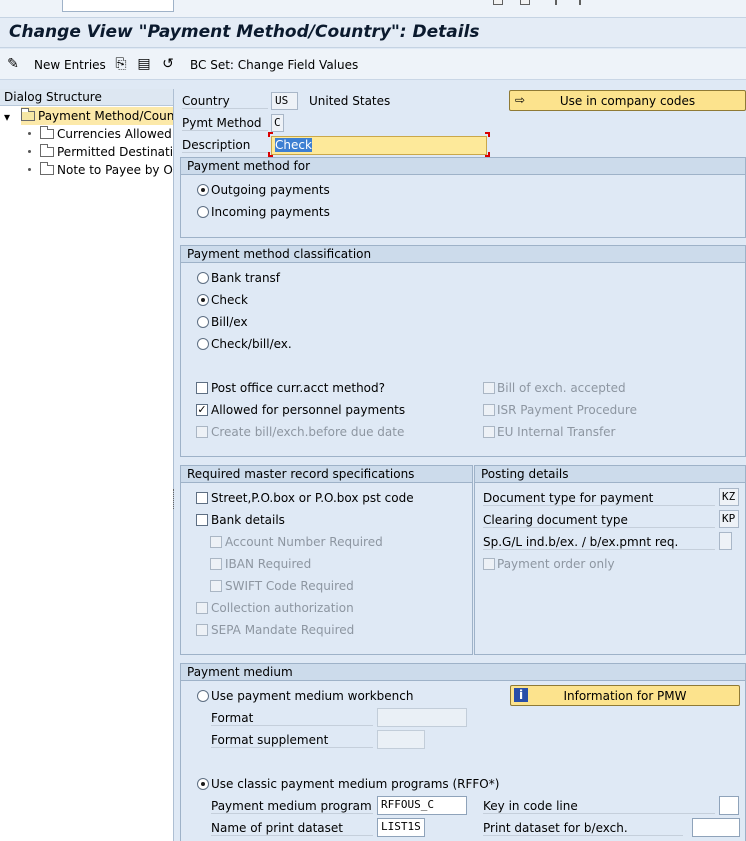 This screenshot has width=746, height=841. Describe the element at coordinates (292, 828) in the screenshot. I see `print-dataset-label: Name of print dataset` at that location.